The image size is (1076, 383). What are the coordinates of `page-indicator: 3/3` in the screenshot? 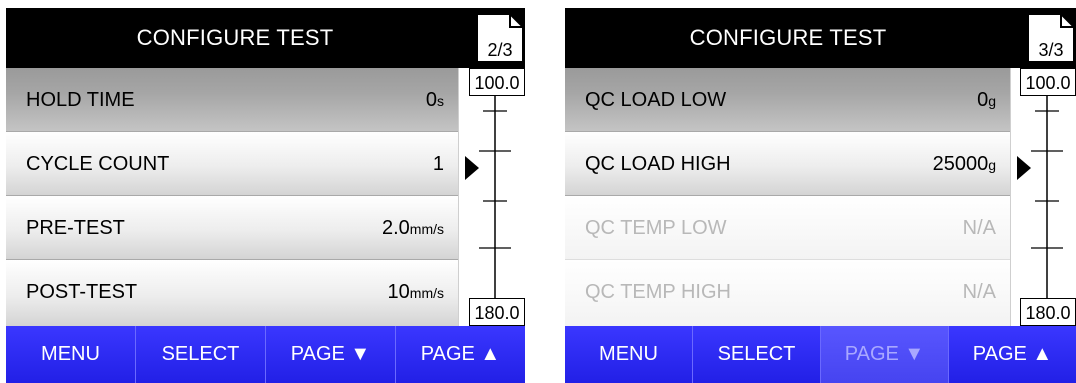 It's located at (1051, 38).